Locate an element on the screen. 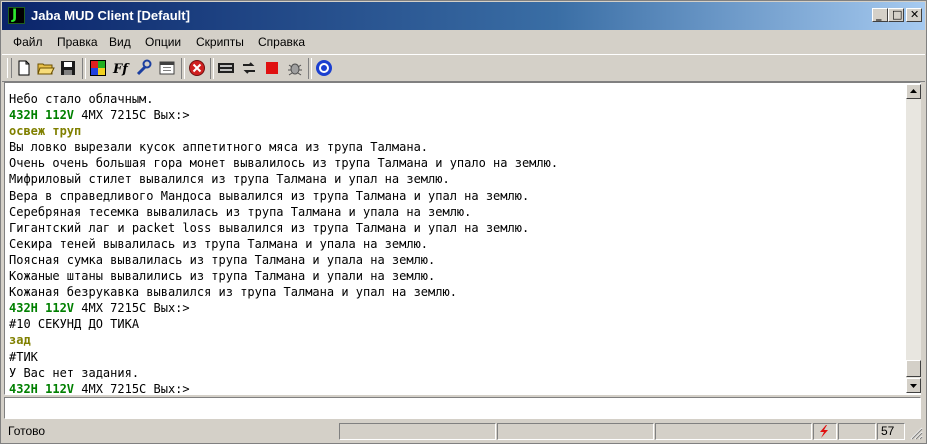 This screenshot has width=927, height=444. app-icon-letter: J is located at coordinates (15, 15).